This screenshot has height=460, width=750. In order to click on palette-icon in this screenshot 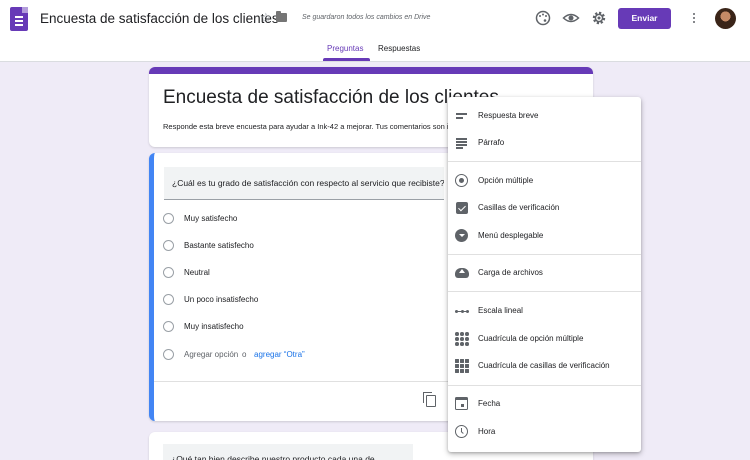, I will do `click(543, 18)`.